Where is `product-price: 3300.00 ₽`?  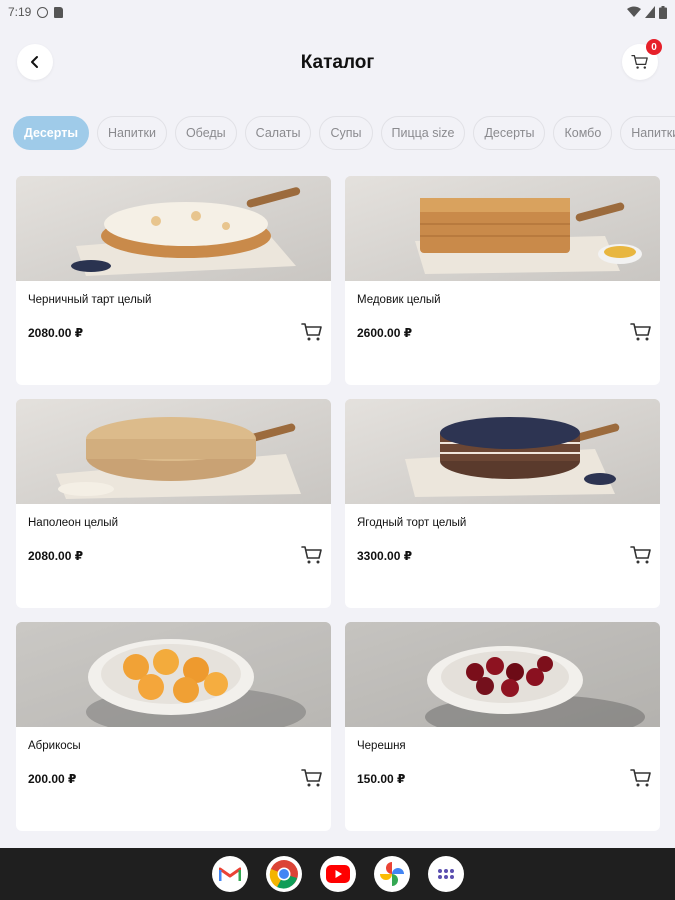 product-price: 3300.00 ₽ is located at coordinates (385, 556).